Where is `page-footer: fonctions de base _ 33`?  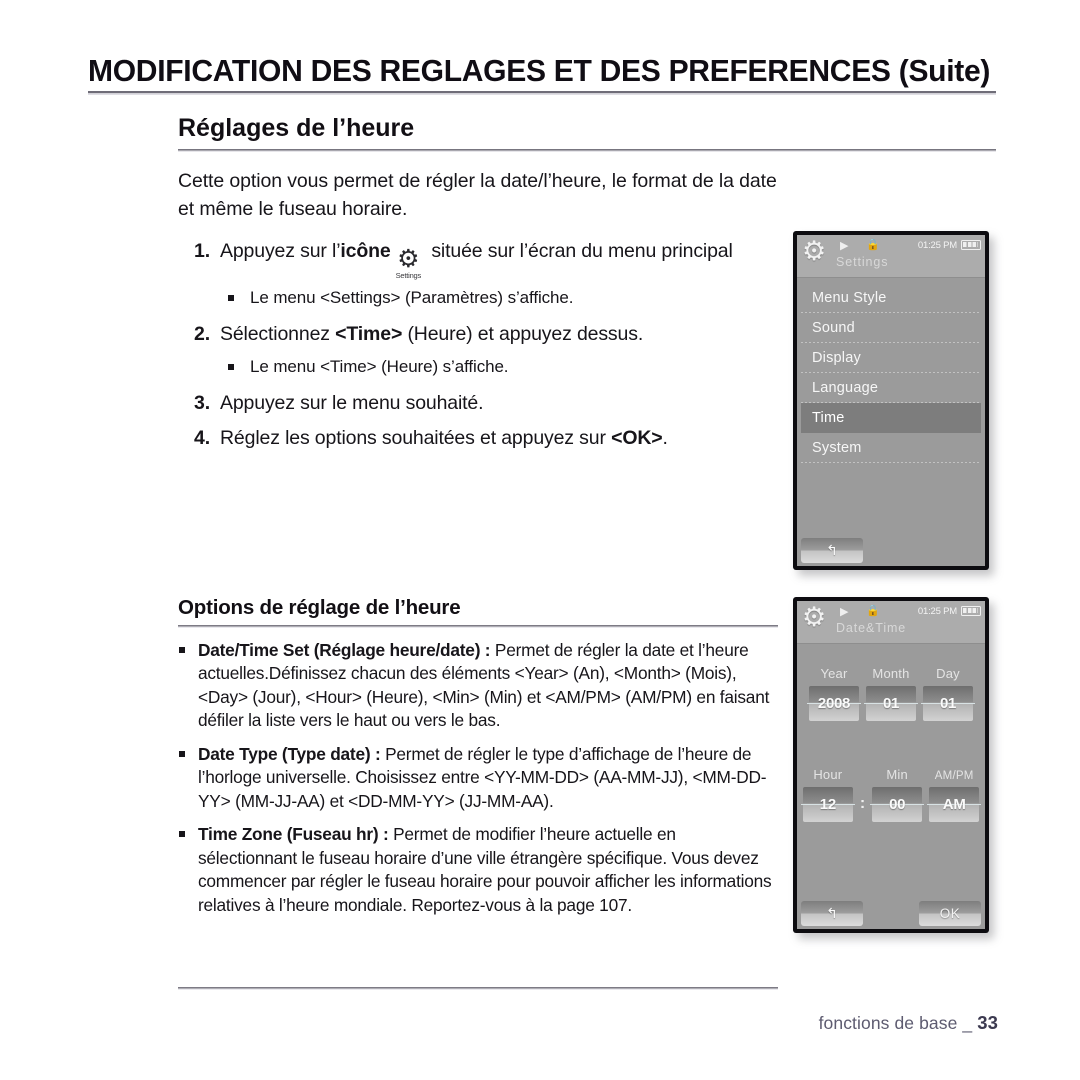
page-footer: fonctions de base _ 33 is located at coordinates (908, 1023).